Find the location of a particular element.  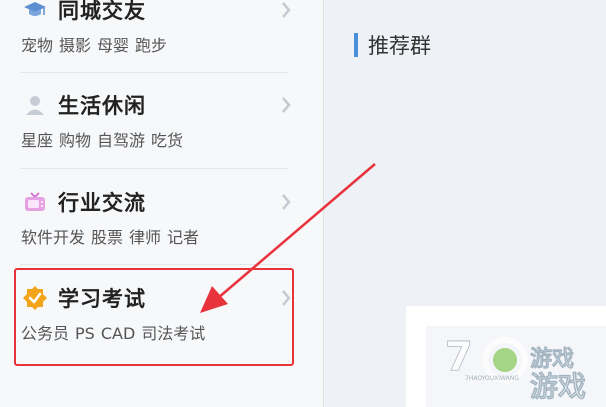

sub-tag: 软件开发 is located at coordinates (53, 237).